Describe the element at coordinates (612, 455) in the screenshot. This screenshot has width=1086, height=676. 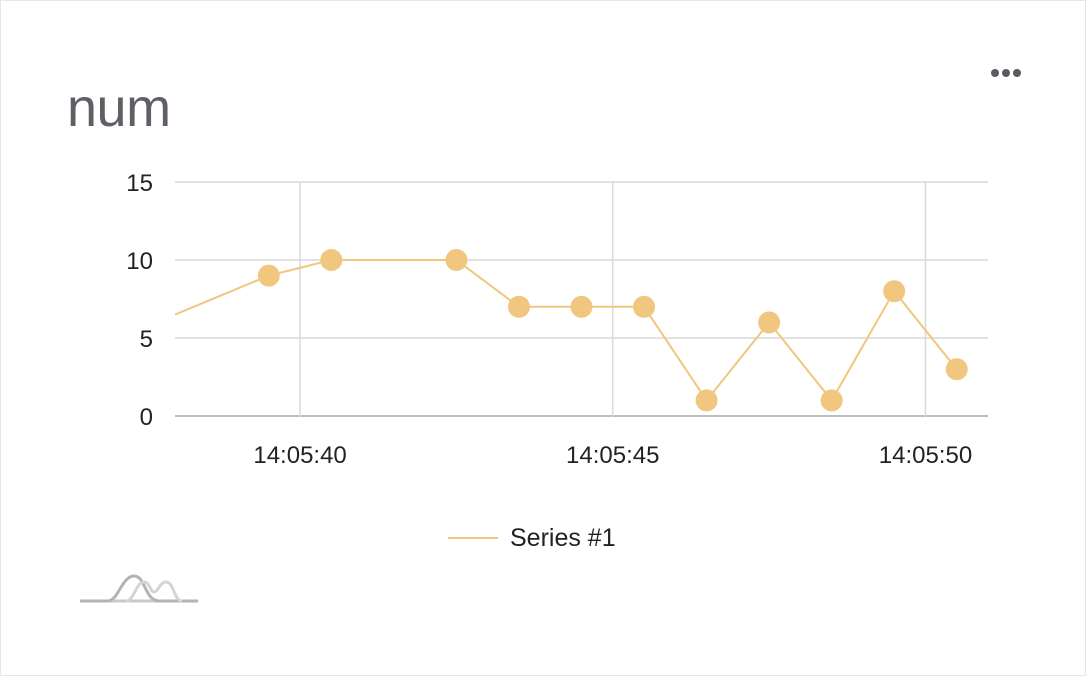
I see `x-tick-label: 14:05:45` at that location.